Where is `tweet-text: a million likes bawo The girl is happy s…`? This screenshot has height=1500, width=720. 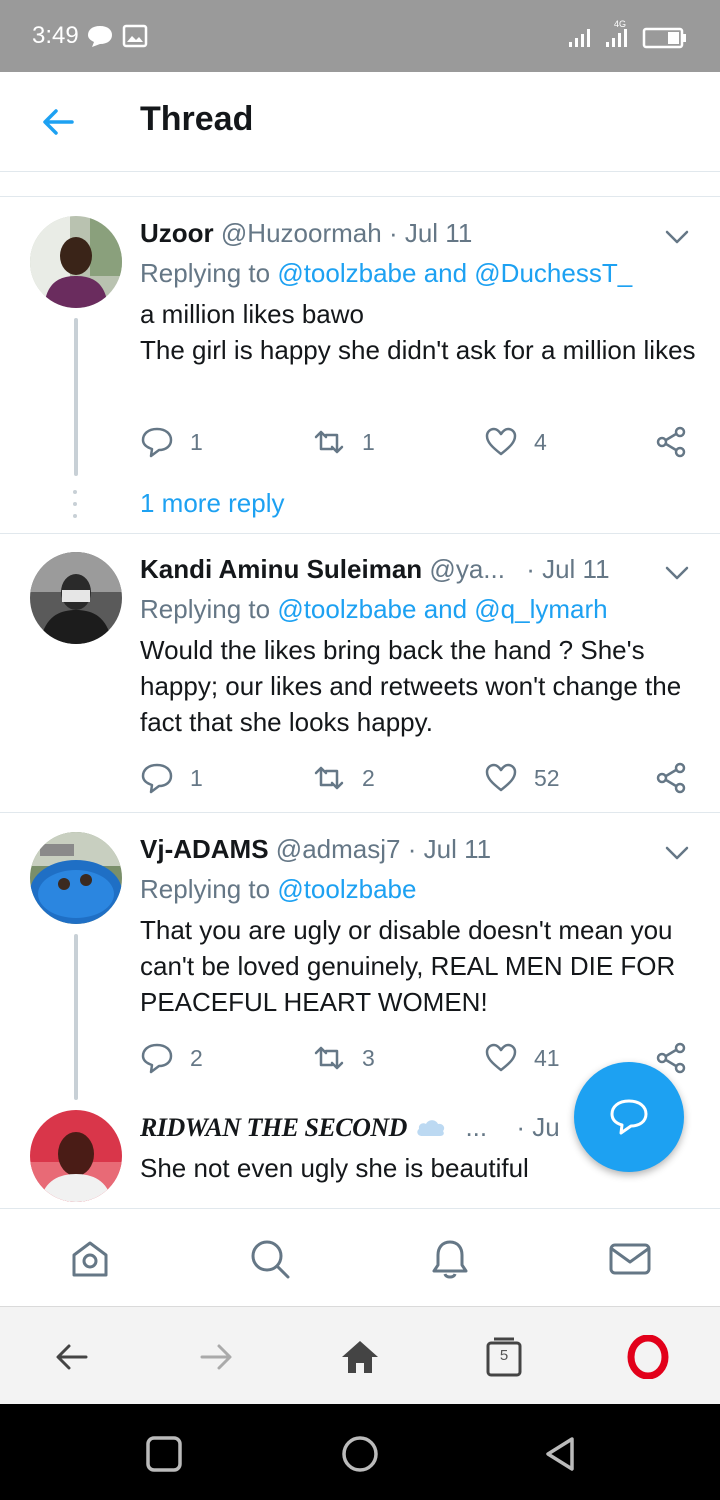 tweet-text: a million likes bawo The girl is happy s… is located at coordinates (418, 332).